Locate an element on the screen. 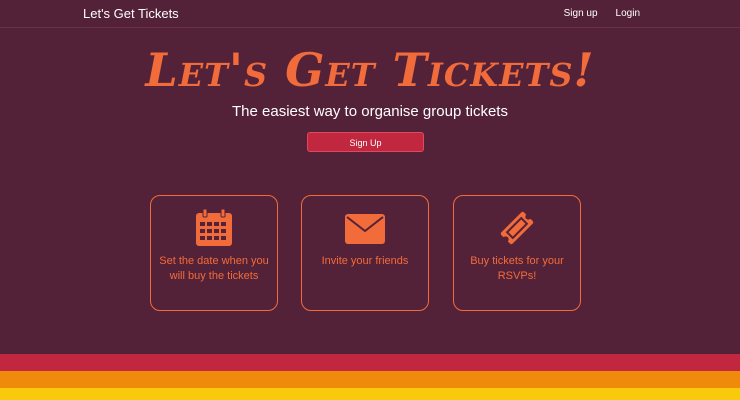 This screenshot has height=400, width=740. nav-signup-link: Sign up is located at coordinates (581, 13).